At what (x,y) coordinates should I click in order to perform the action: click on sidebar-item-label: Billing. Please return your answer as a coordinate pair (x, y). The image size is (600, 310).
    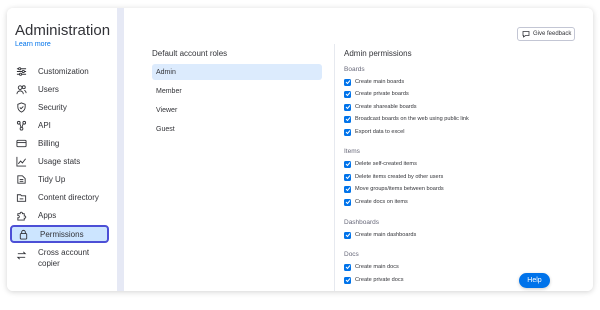
    Looking at the image, I should click on (49, 143).